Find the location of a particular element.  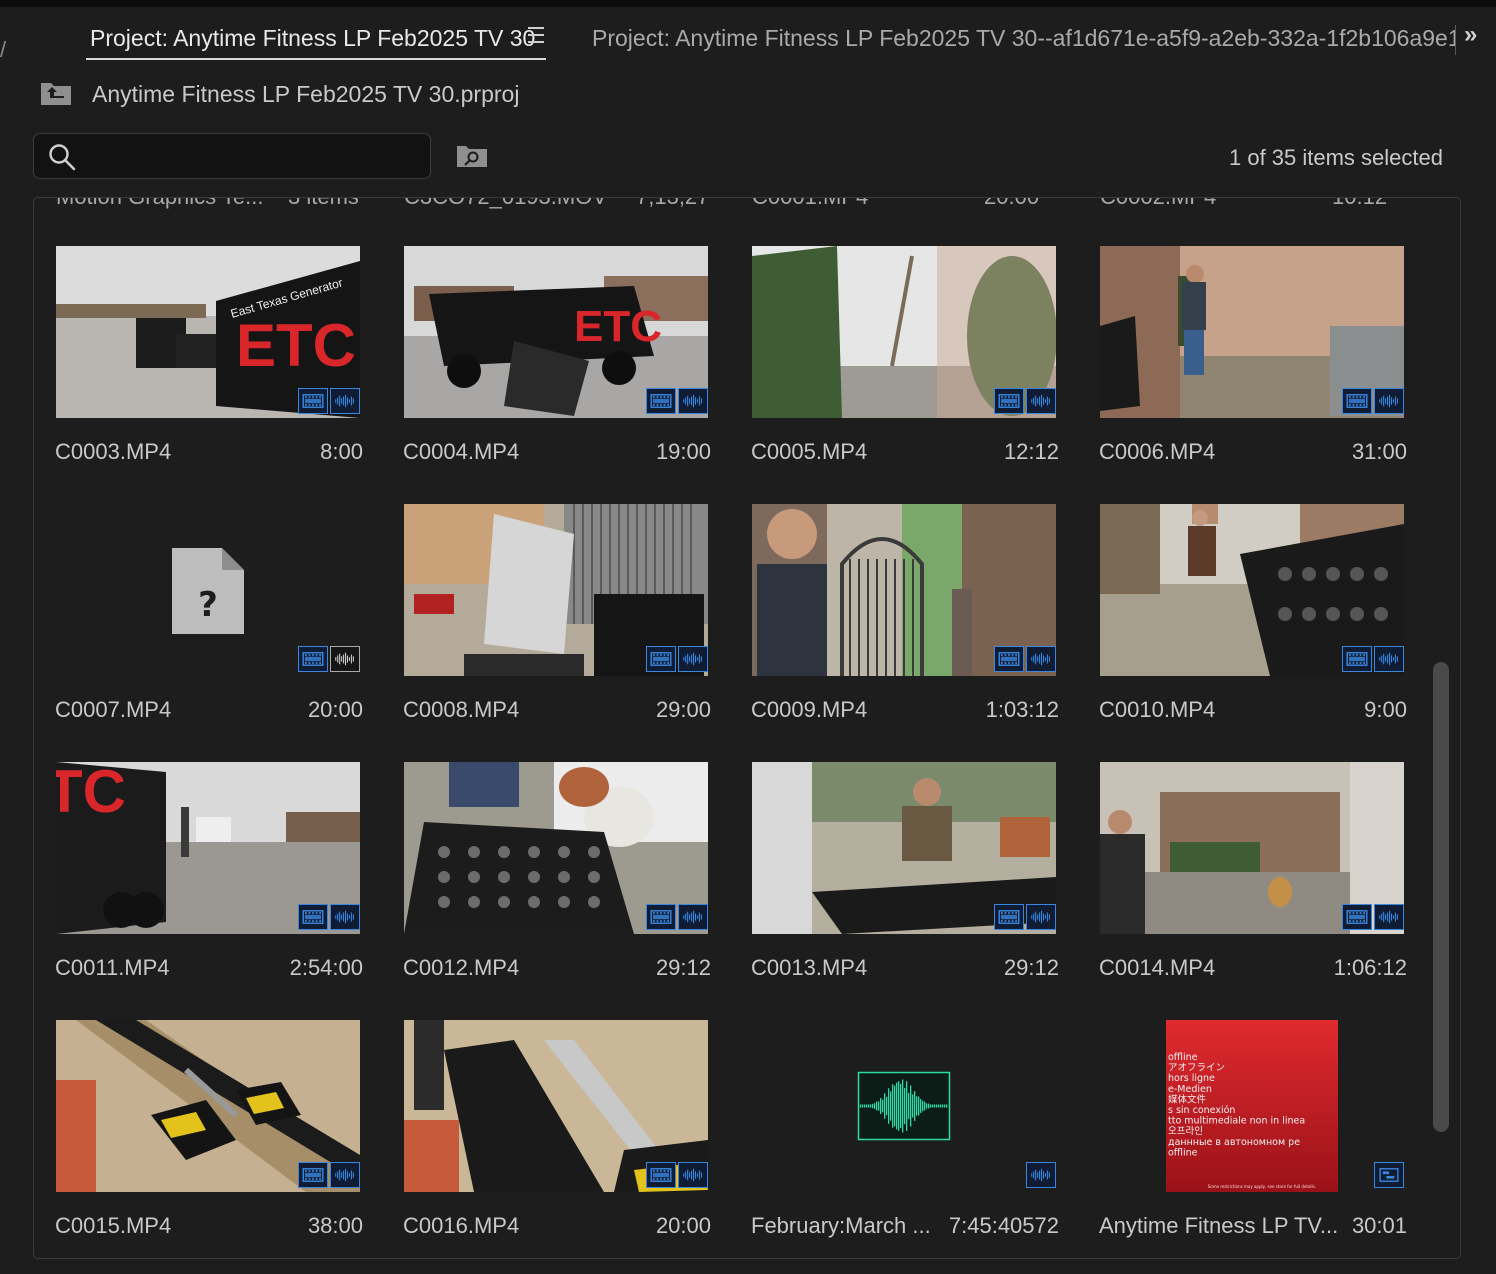

selection-status: 1 of 35 items selected is located at coordinates (1335, 157).